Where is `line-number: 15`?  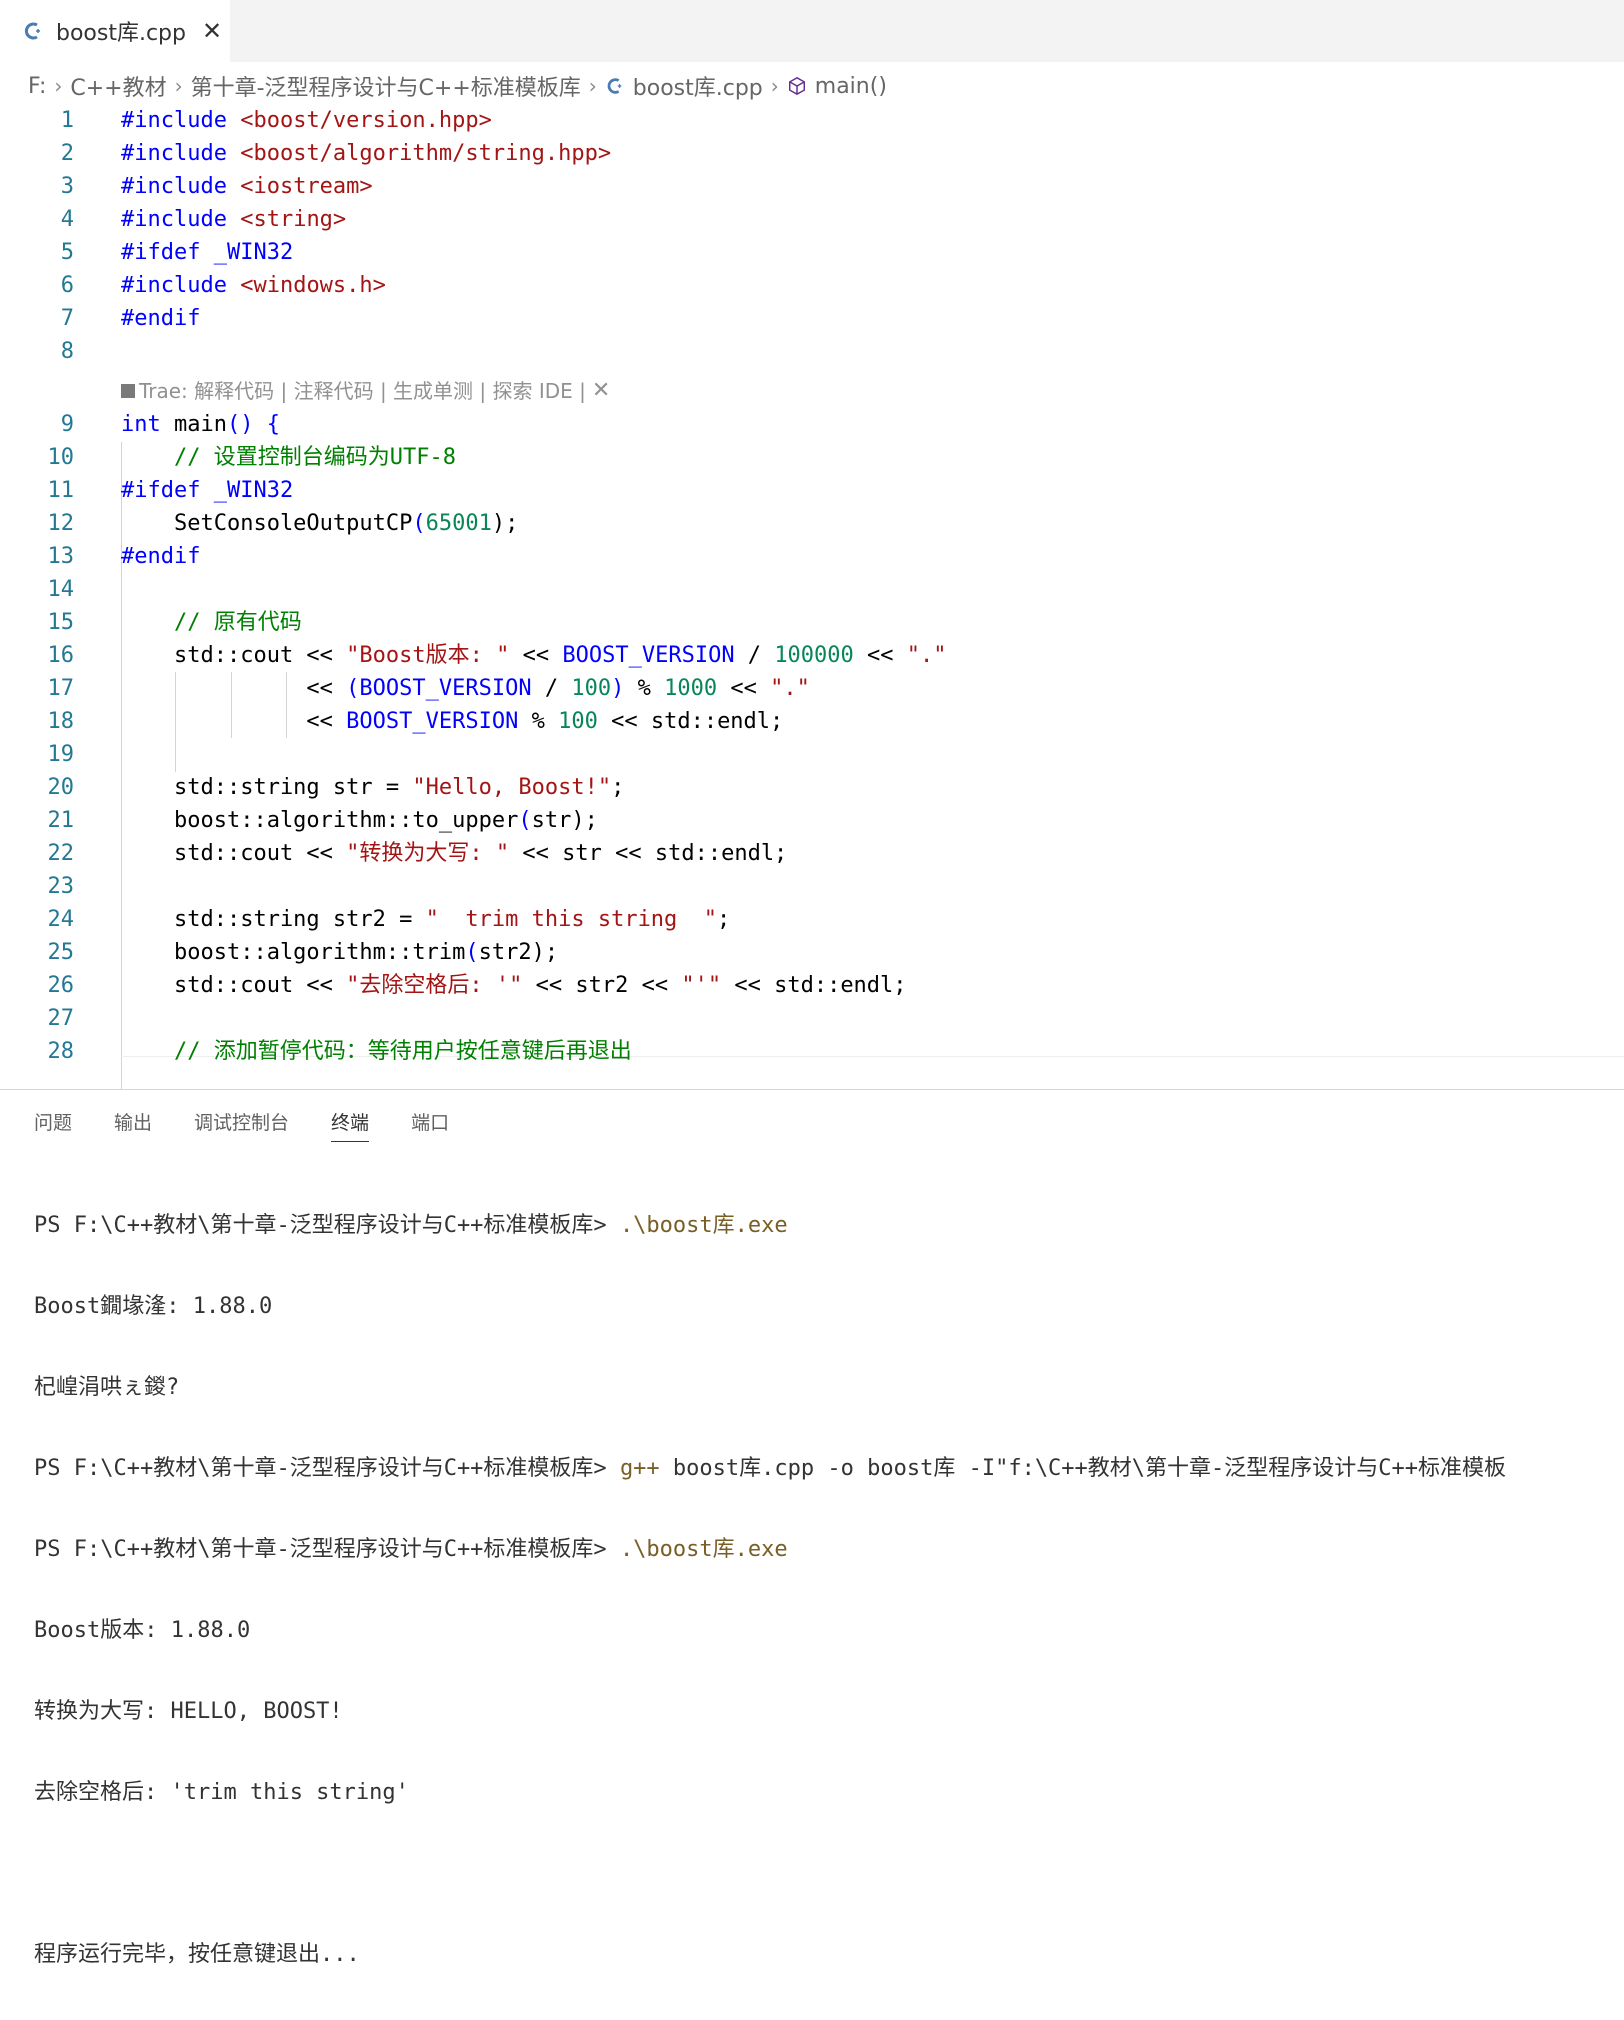
line-number: 15 is located at coordinates (61, 622).